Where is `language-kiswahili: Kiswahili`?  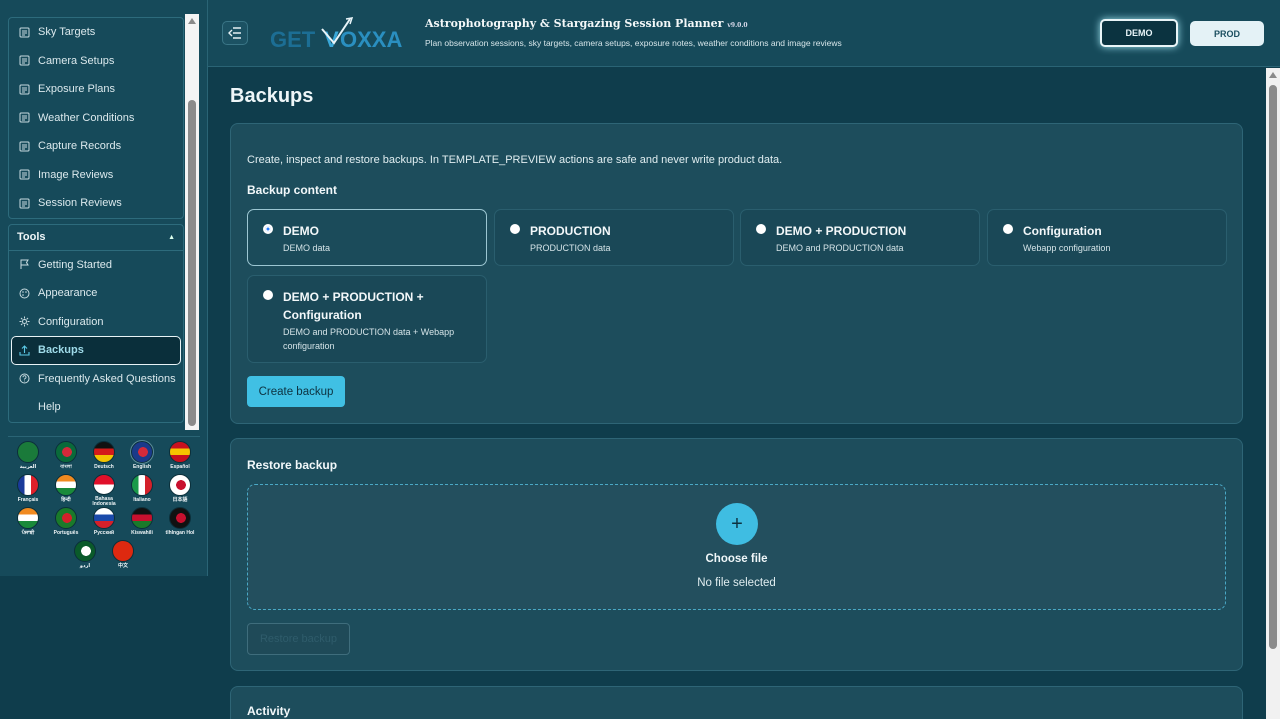 language-kiswahili: Kiswahili is located at coordinates (142, 523).